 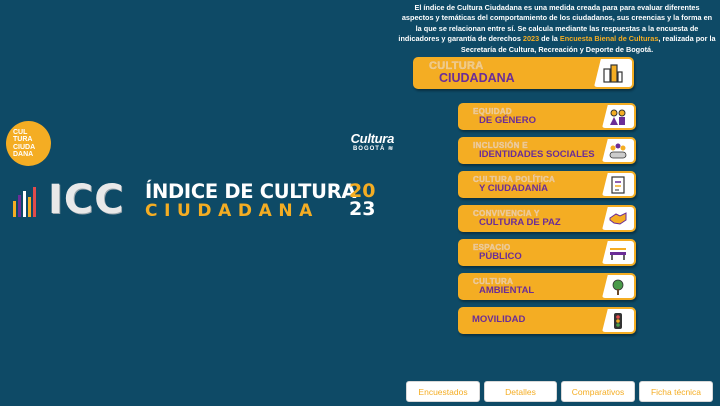 What do you see at coordinates (547, 286) in the screenshot?
I see `category-cultura-ambiental: Cultura ambiental` at bounding box center [547, 286].